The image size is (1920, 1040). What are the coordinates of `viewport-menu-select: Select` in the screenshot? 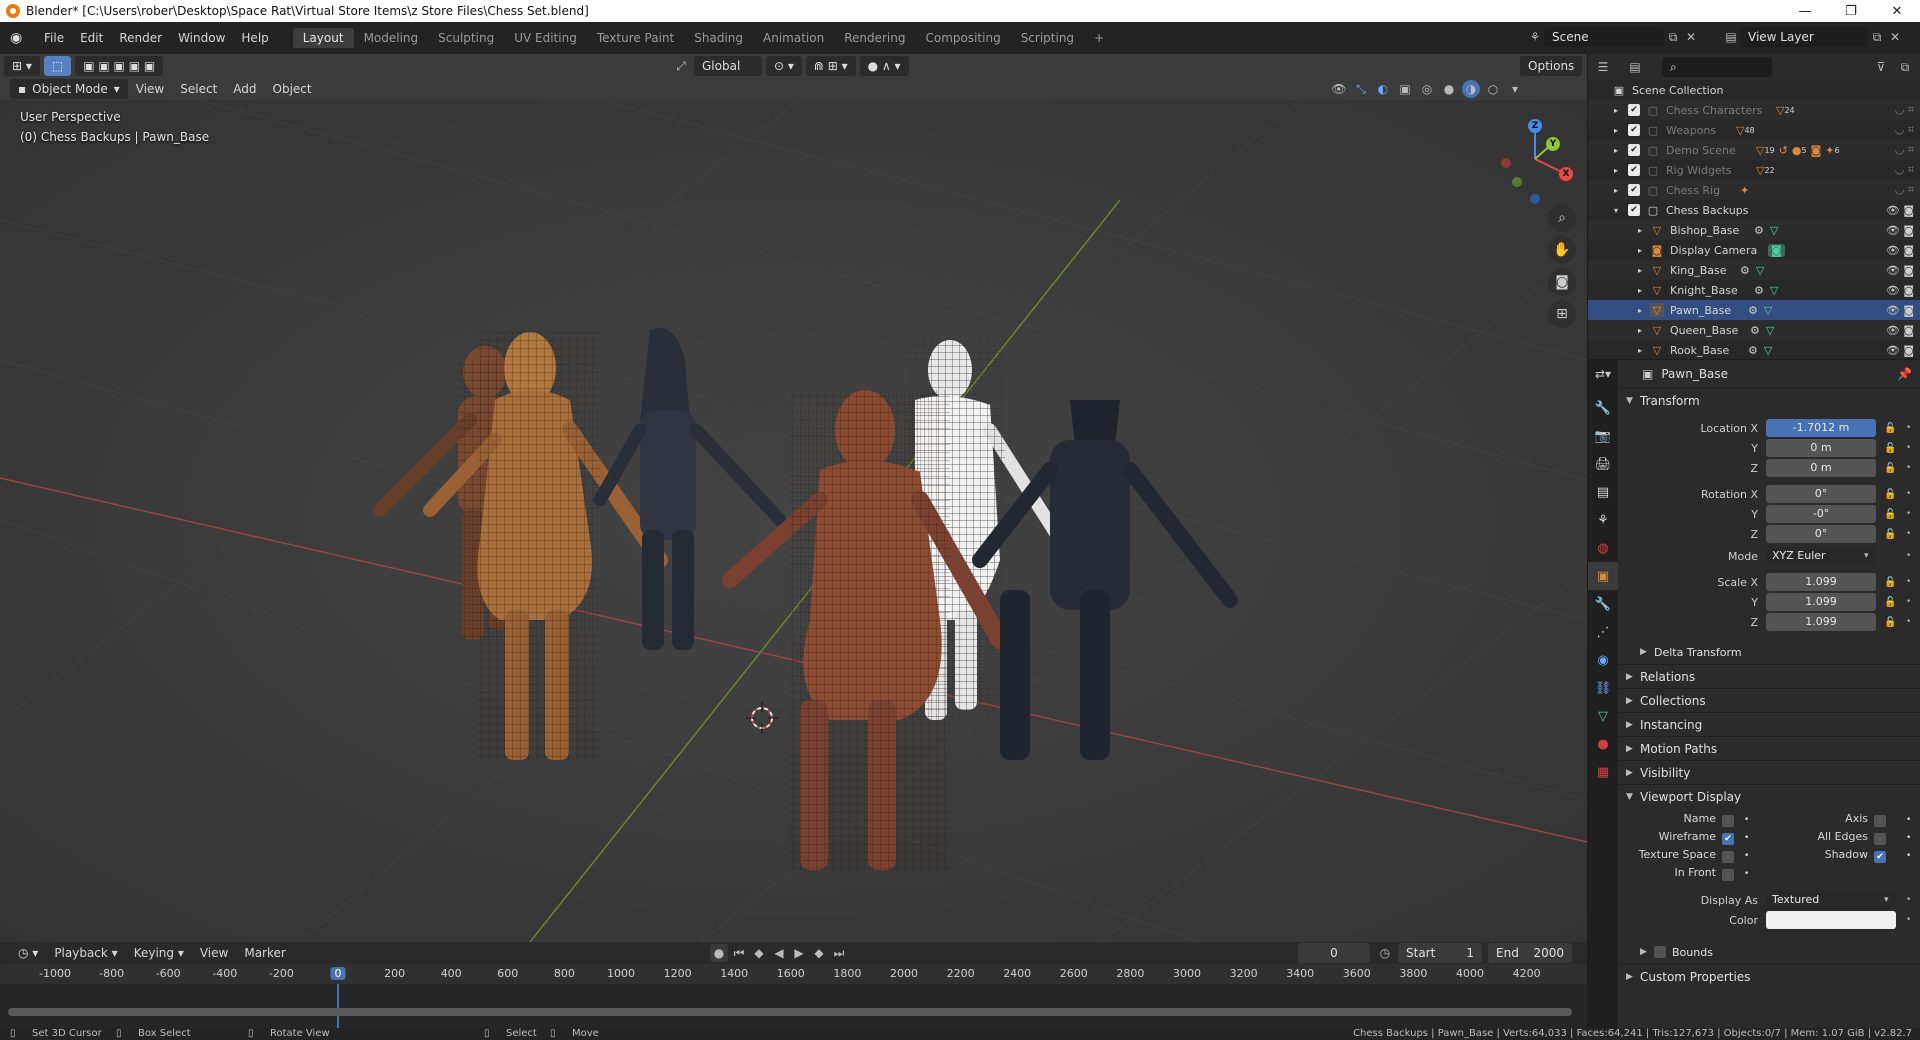 It's located at (198, 89).